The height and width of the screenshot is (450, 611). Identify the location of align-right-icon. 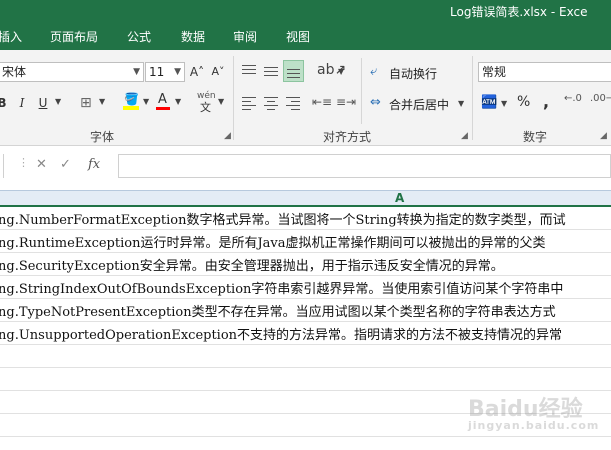
(294, 103).